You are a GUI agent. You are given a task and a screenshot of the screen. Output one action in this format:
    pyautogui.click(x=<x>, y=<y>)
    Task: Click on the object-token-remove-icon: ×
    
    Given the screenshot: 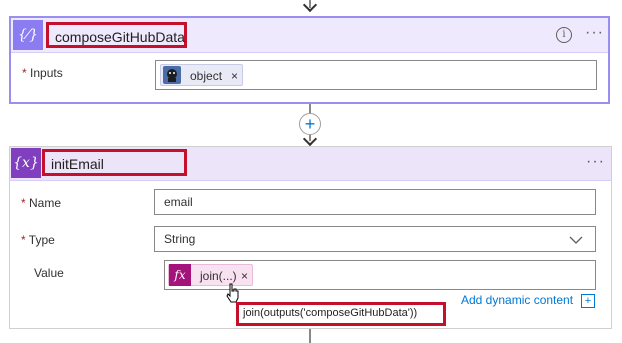 What is the action you would take?
    pyautogui.click(x=234, y=76)
    